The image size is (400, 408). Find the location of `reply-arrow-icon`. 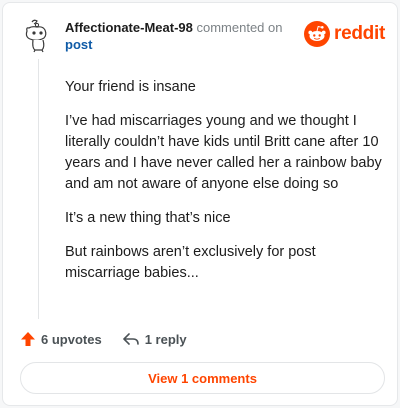

reply-arrow-icon is located at coordinates (130, 339).